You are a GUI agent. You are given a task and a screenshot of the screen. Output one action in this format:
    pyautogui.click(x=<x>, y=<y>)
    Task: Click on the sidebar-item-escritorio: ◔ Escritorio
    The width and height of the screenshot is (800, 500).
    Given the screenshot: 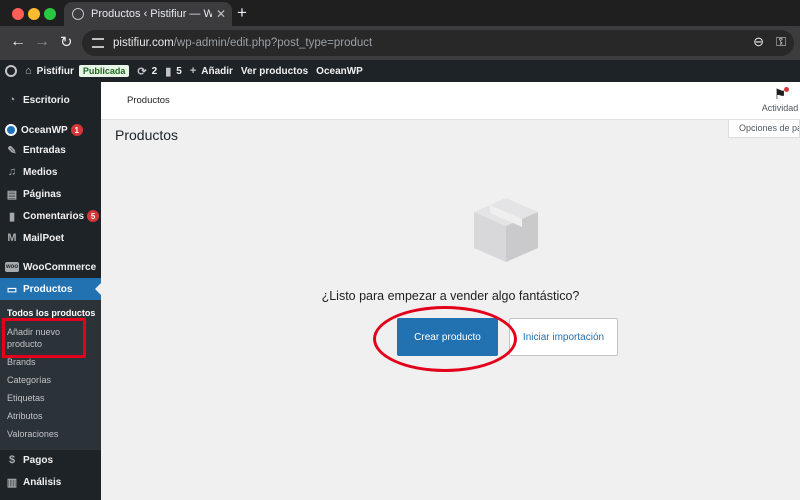 What is the action you would take?
    pyautogui.click(x=50, y=100)
    